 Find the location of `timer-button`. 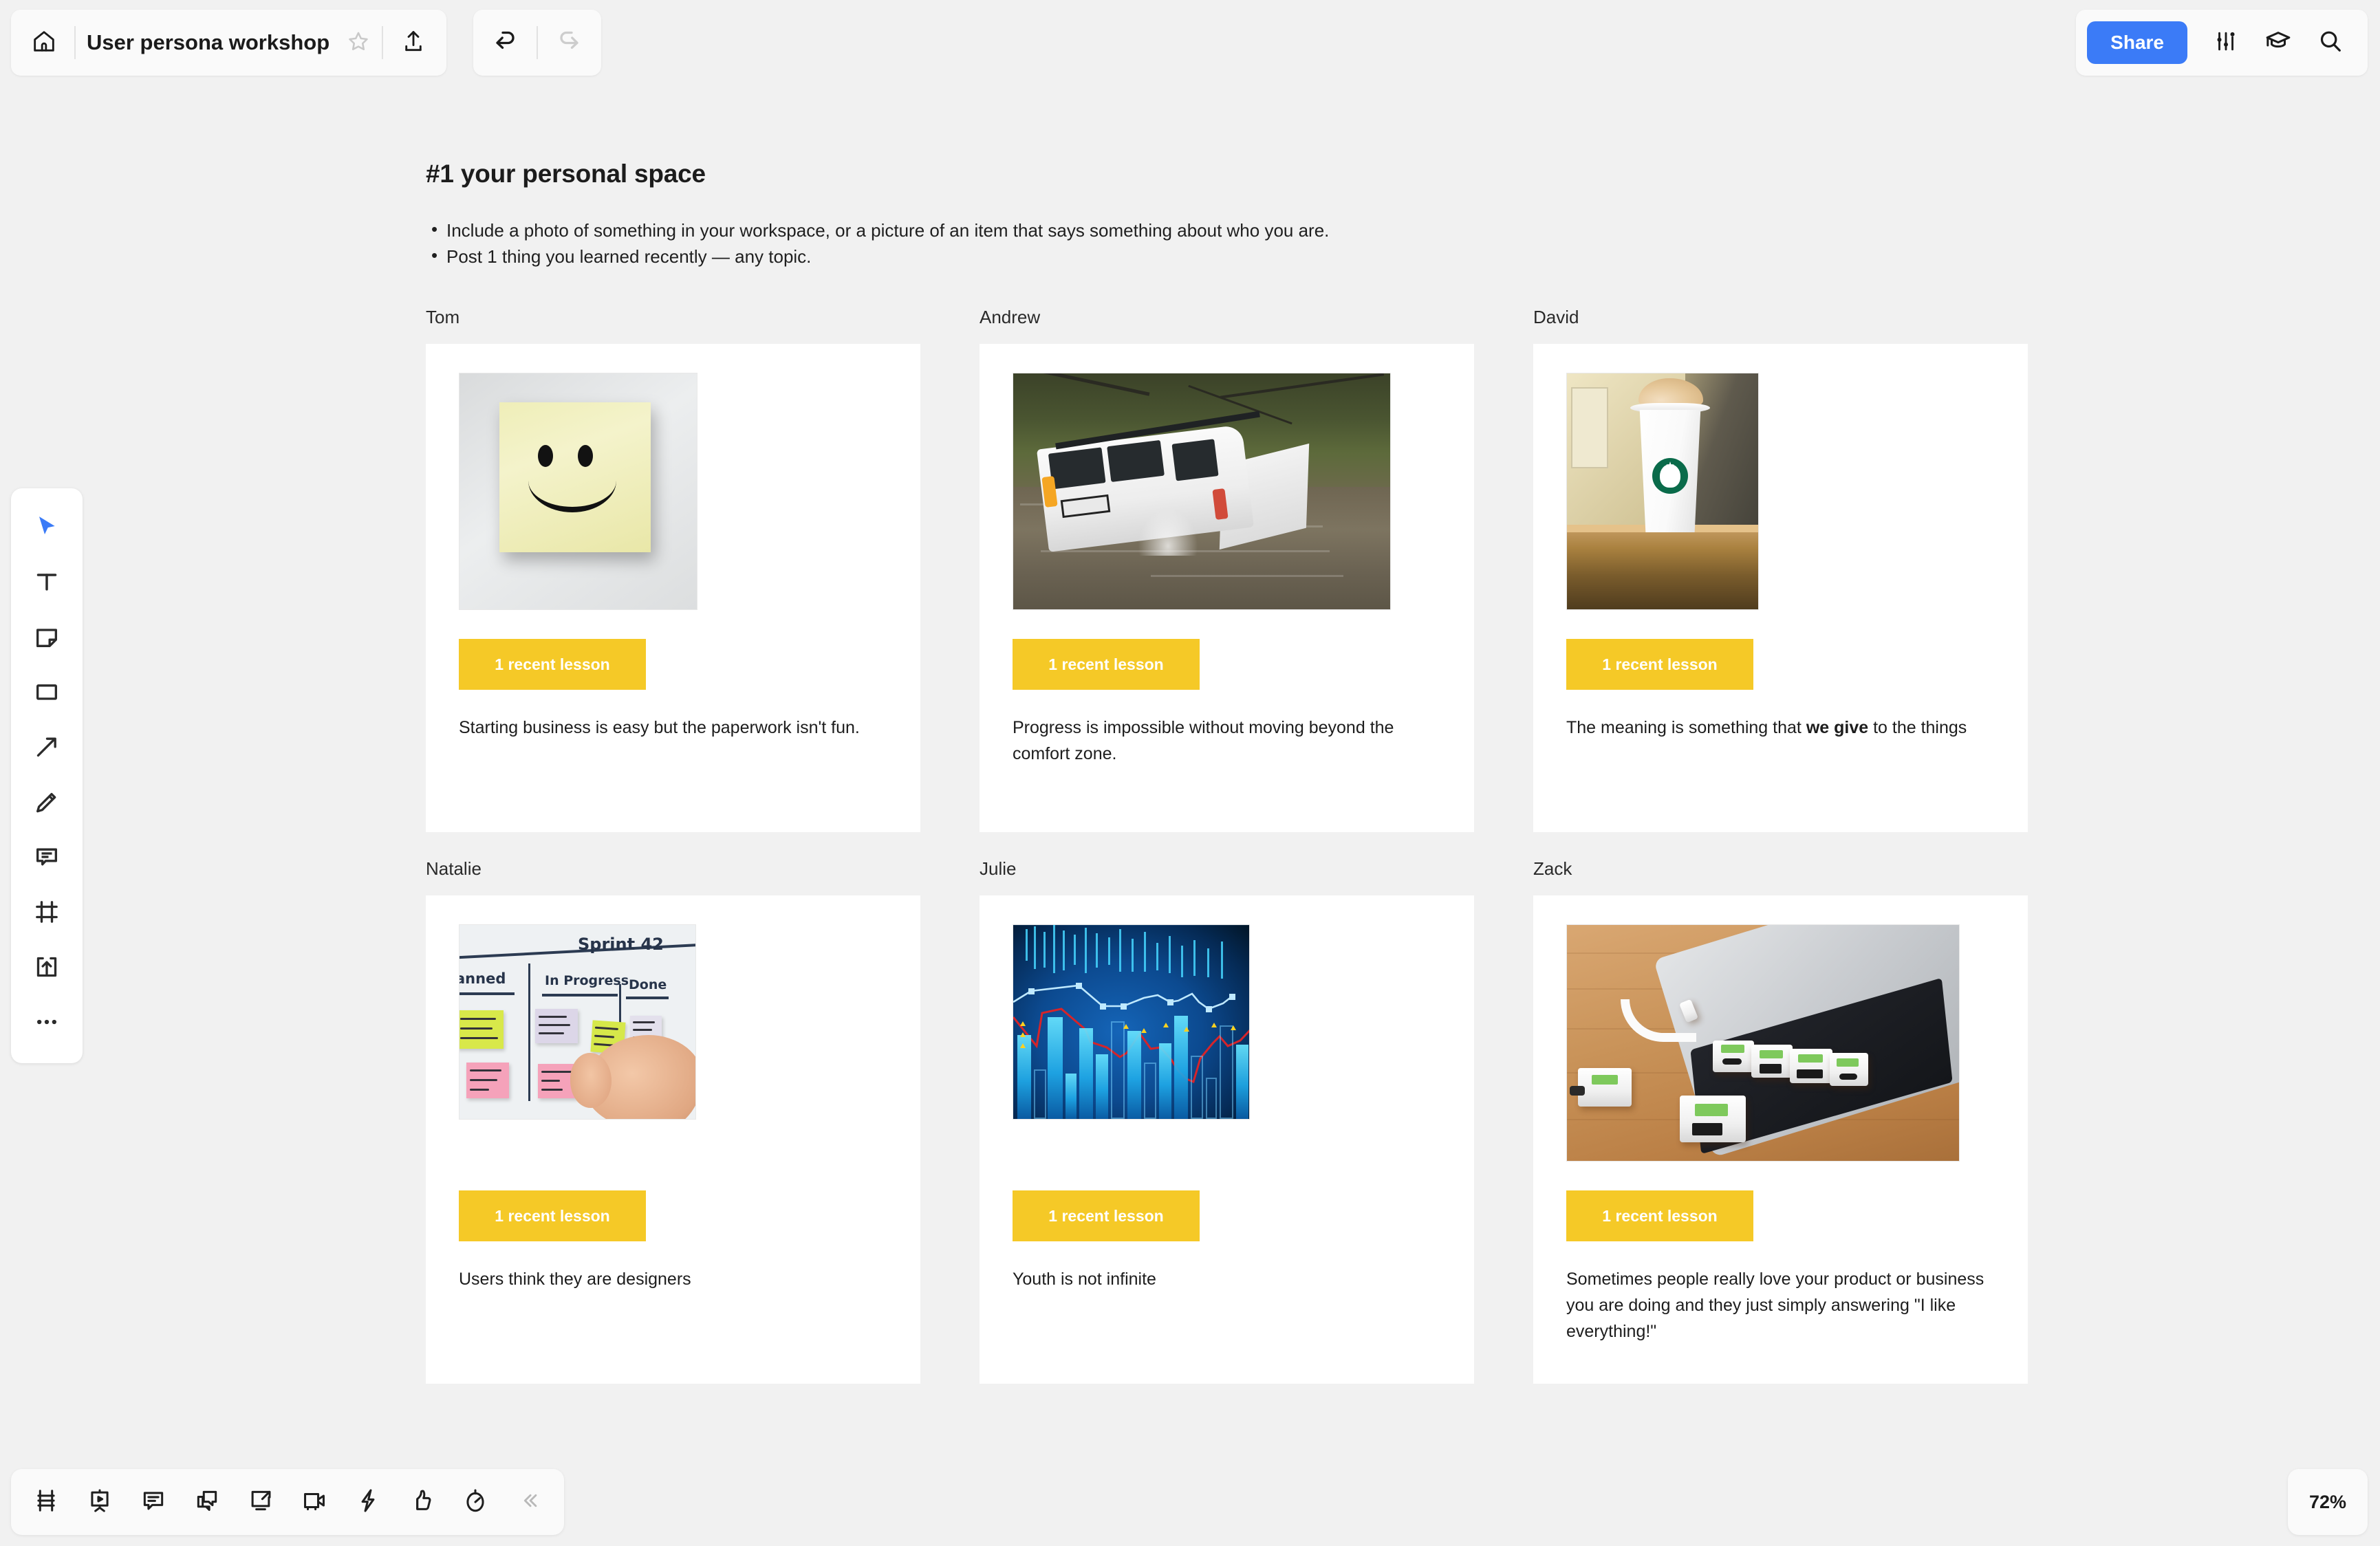

timer-button is located at coordinates (475, 1502).